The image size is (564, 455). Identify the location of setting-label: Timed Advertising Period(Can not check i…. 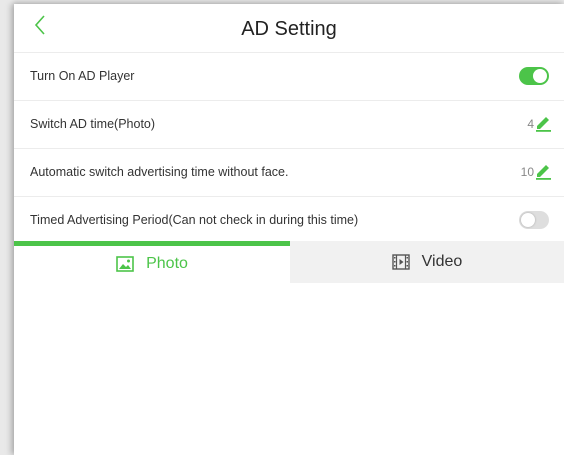
(194, 220).